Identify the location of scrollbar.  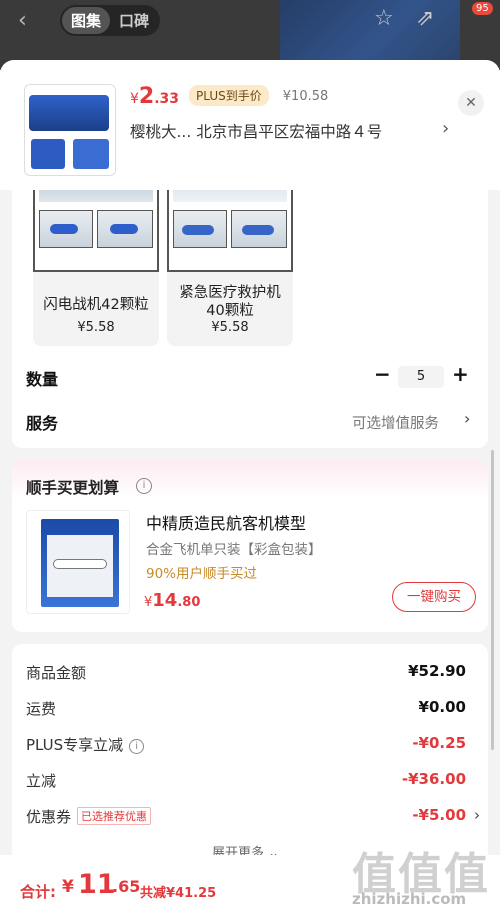
(492, 600).